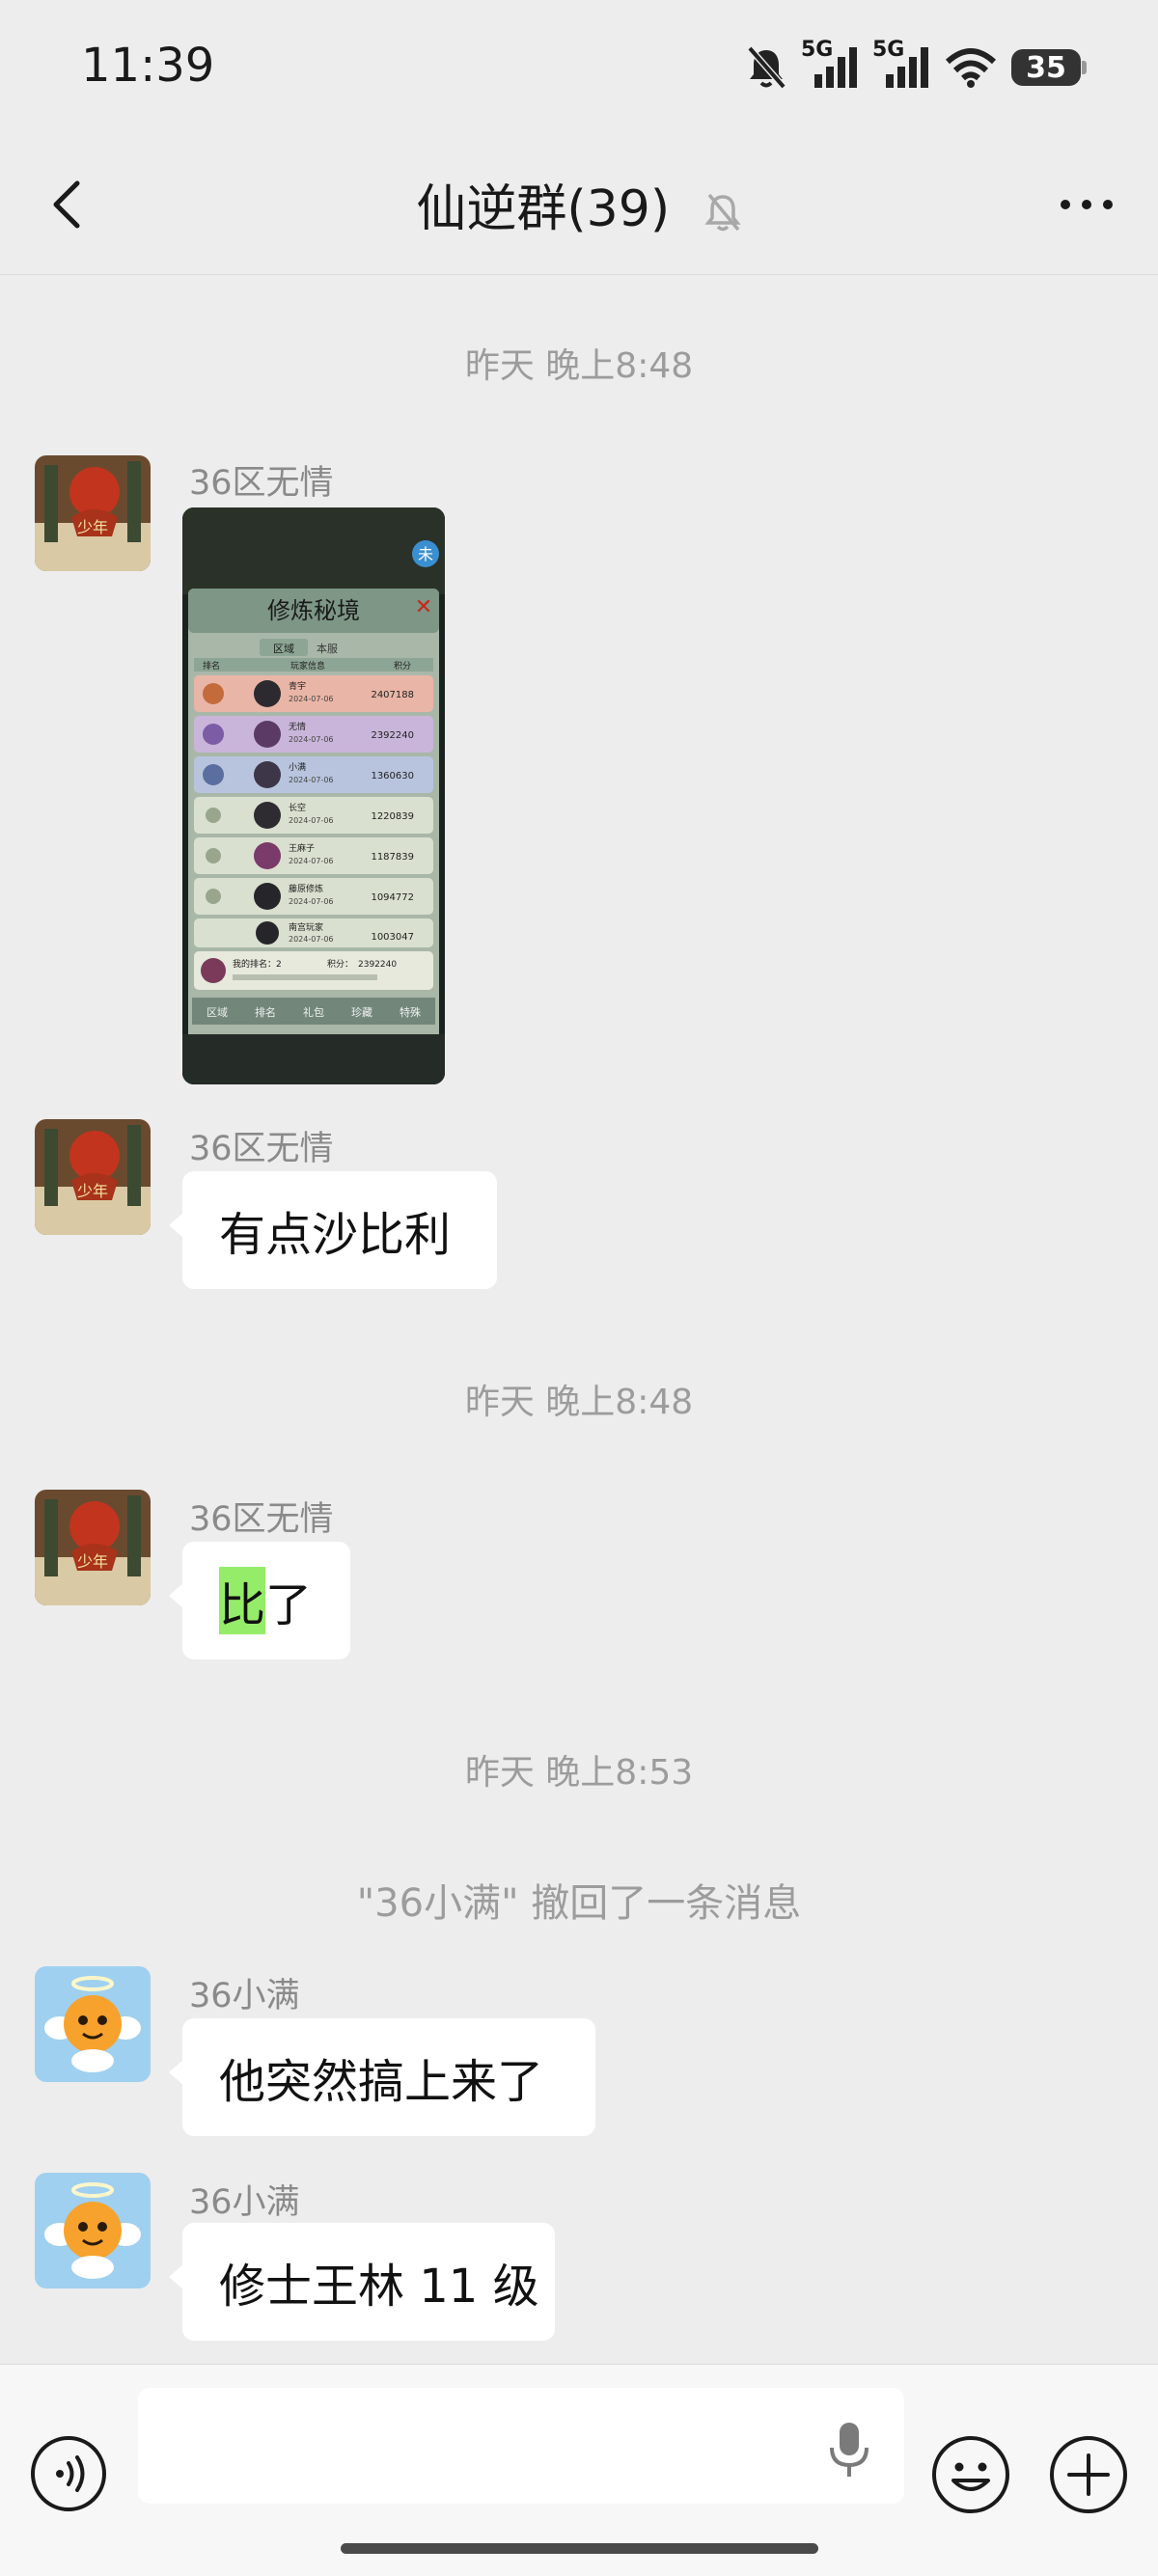 This screenshot has width=1158, height=2576. What do you see at coordinates (410, 1012) in the screenshot?
I see `bottom-tab: 特殊` at bounding box center [410, 1012].